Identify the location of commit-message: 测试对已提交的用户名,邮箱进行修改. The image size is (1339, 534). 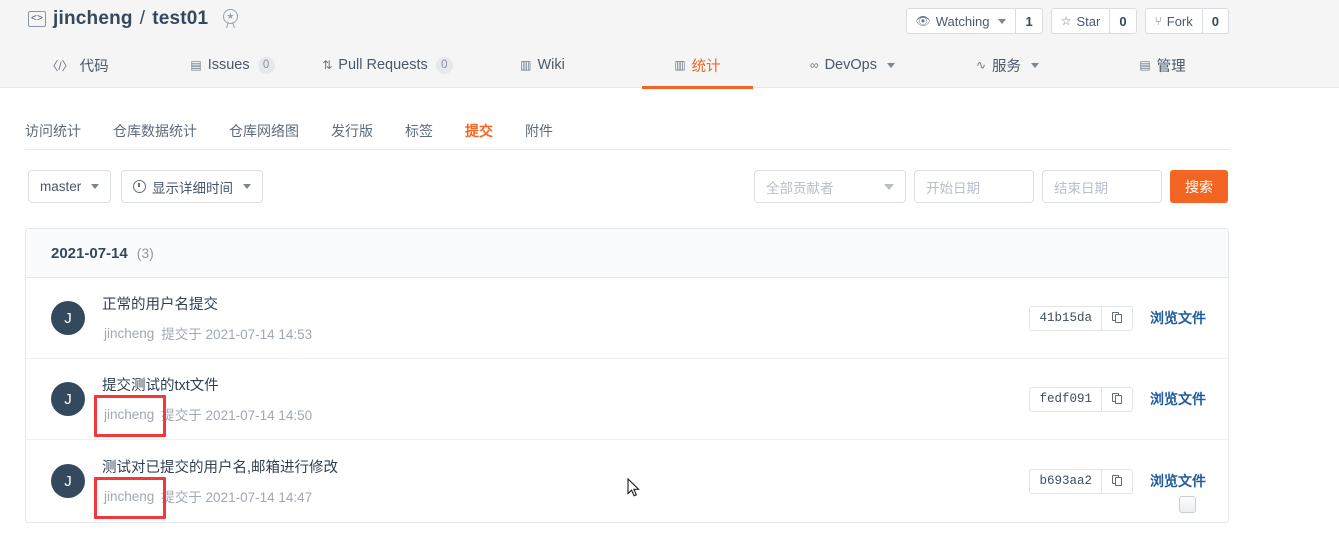
(565, 466).